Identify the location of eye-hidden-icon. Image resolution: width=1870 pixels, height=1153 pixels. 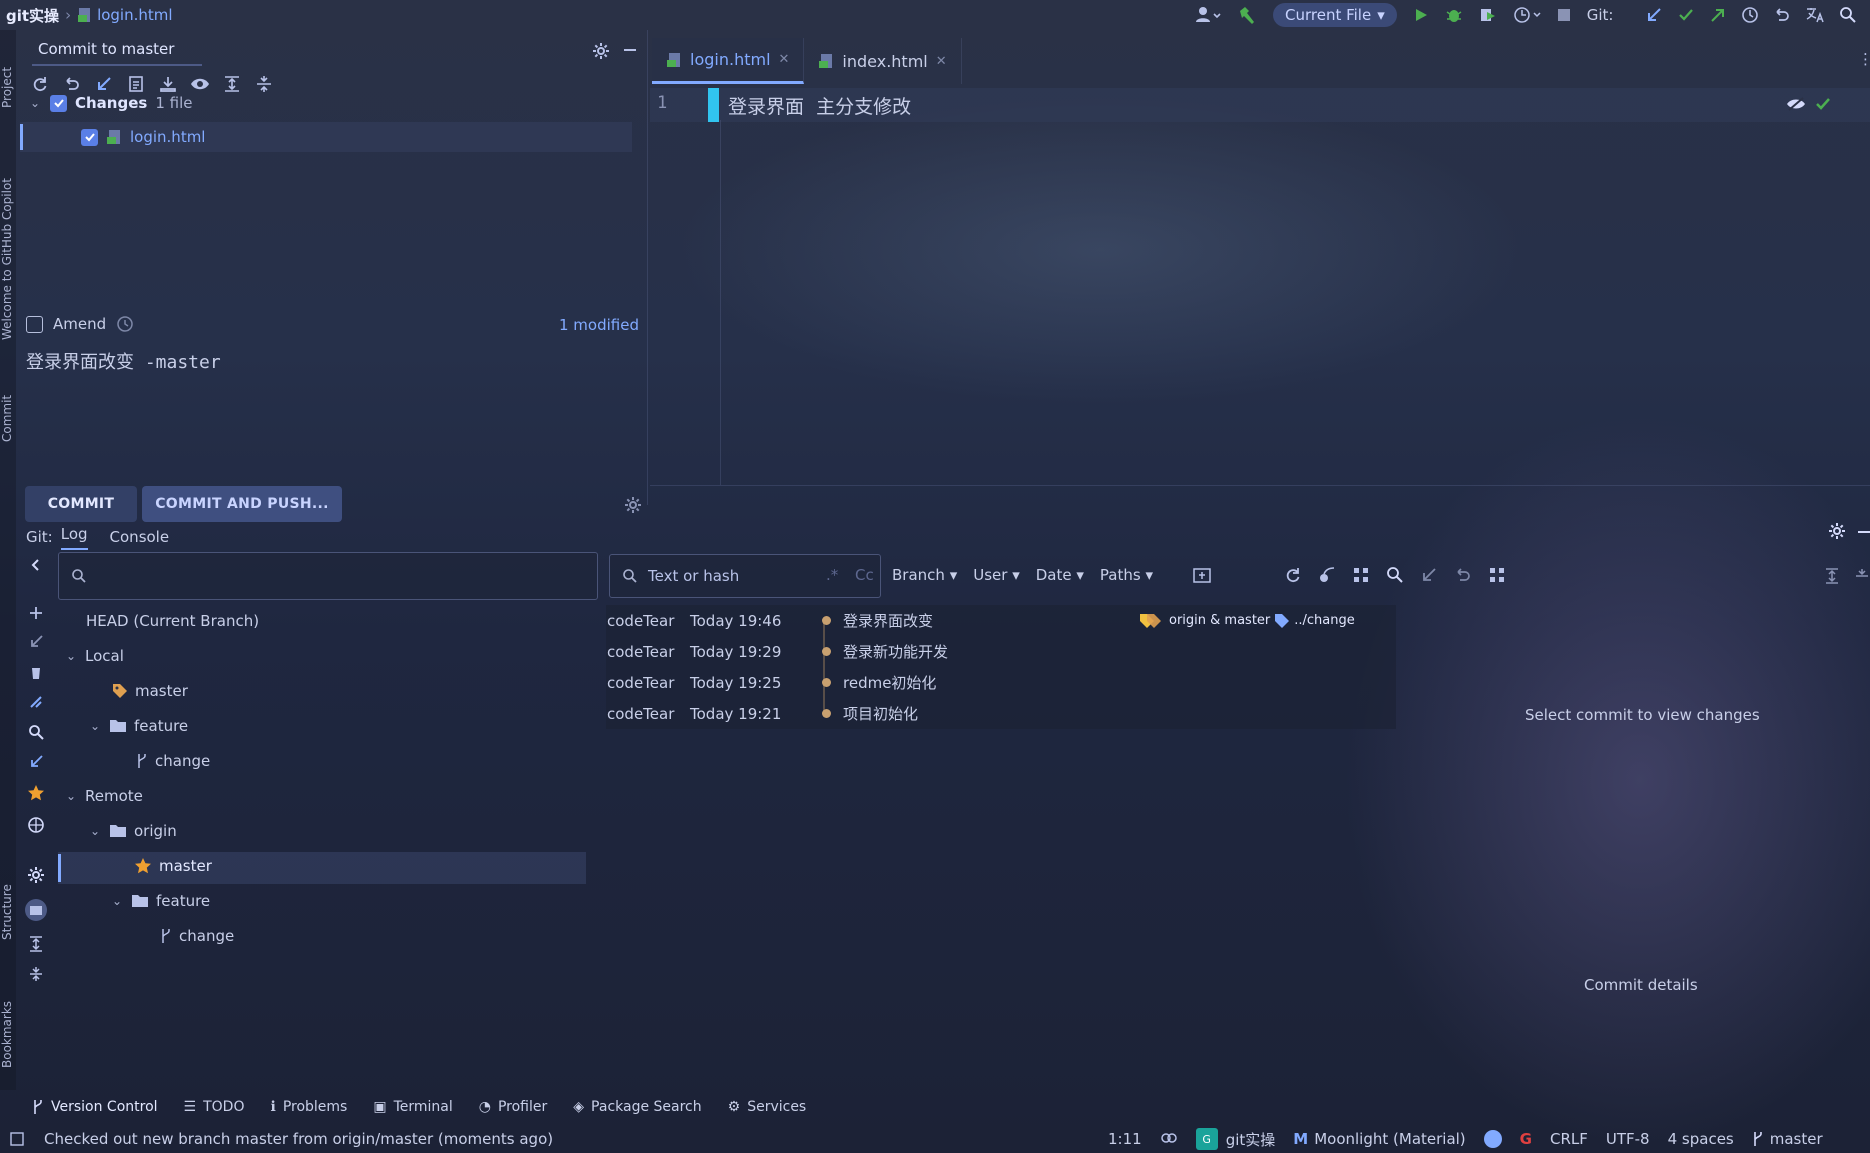
(1796, 104).